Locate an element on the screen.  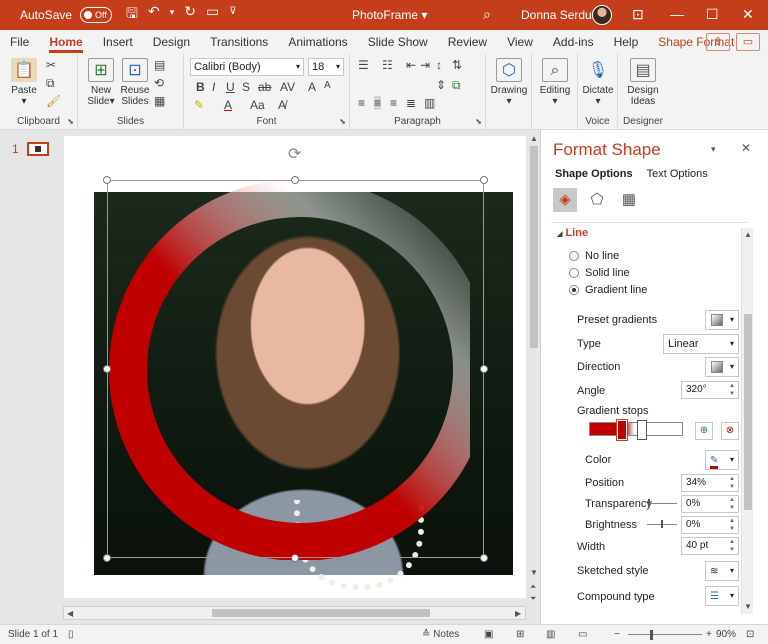
pane-scroll-thumb is located at coordinates (748, 412).